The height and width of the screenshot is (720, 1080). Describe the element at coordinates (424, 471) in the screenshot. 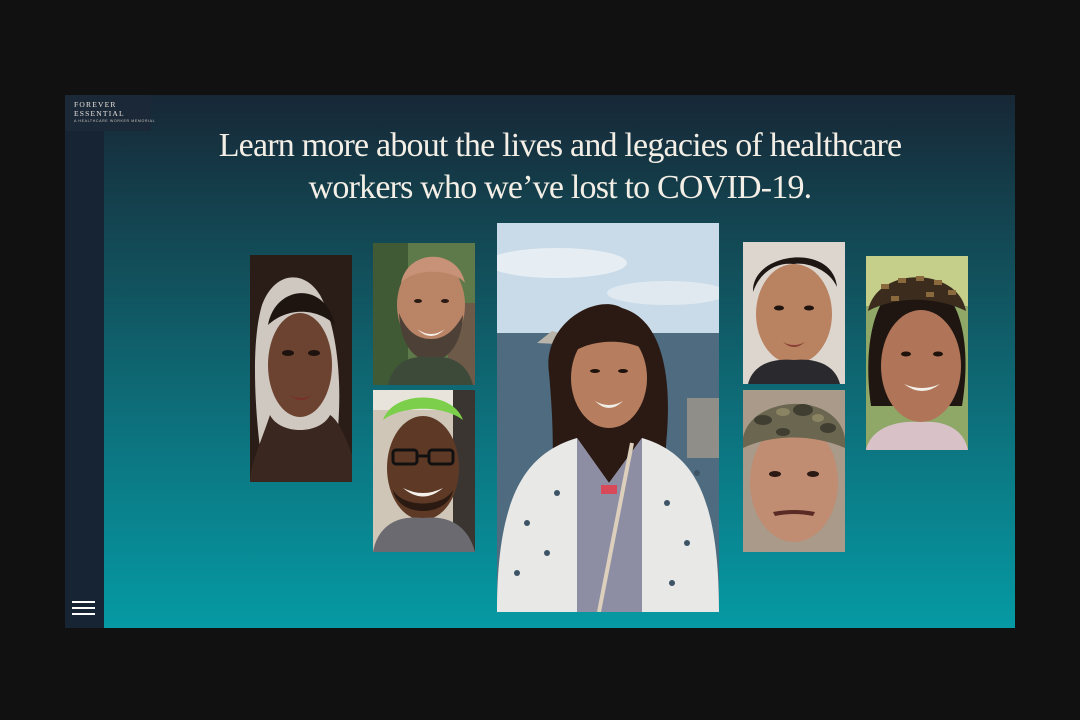

I see `portrait-man-glasses` at that location.